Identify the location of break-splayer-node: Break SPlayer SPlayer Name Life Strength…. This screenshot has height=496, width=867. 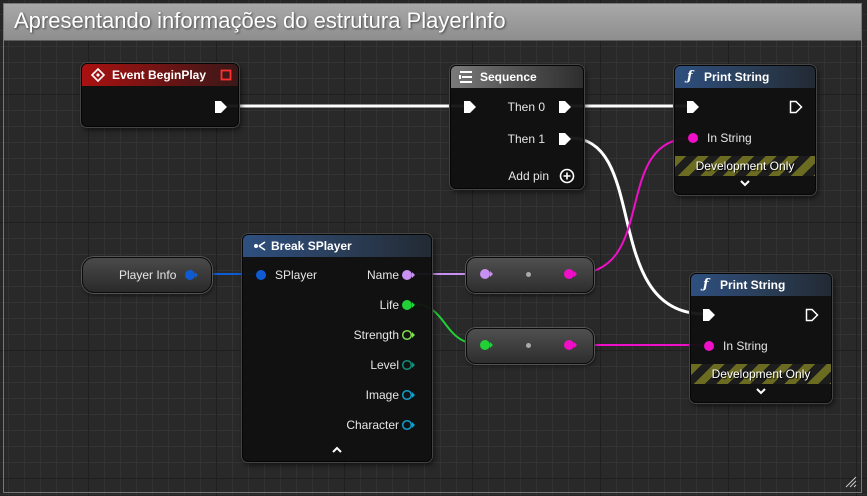
(337, 348).